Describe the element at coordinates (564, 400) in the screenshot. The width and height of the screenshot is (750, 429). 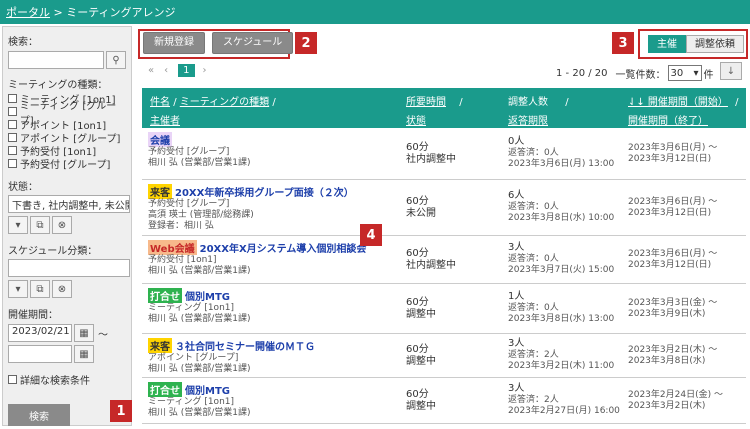
I see `count-cell: 3人 返答済：2人 2023年2月27日(月) 16:00` at that location.